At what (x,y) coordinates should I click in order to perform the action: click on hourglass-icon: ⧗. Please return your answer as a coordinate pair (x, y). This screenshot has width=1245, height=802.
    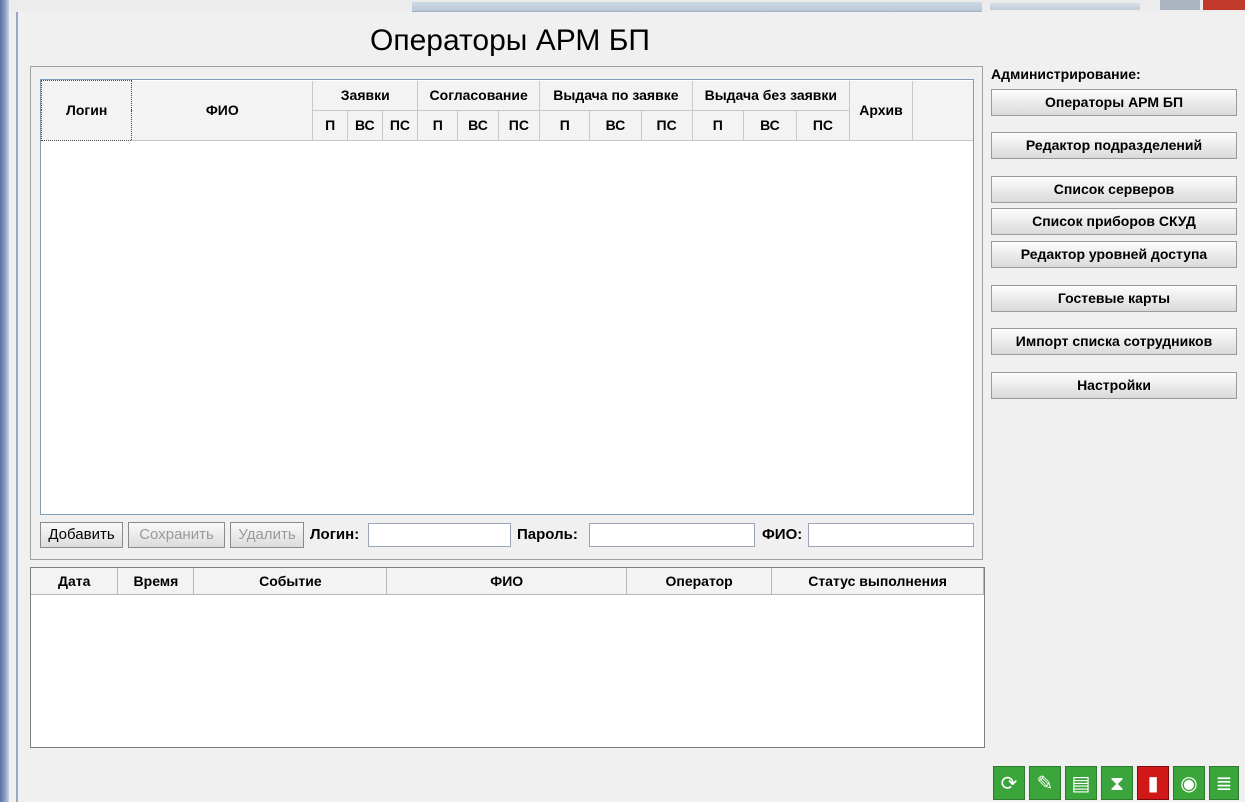
    Looking at the image, I should click on (1117, 783).